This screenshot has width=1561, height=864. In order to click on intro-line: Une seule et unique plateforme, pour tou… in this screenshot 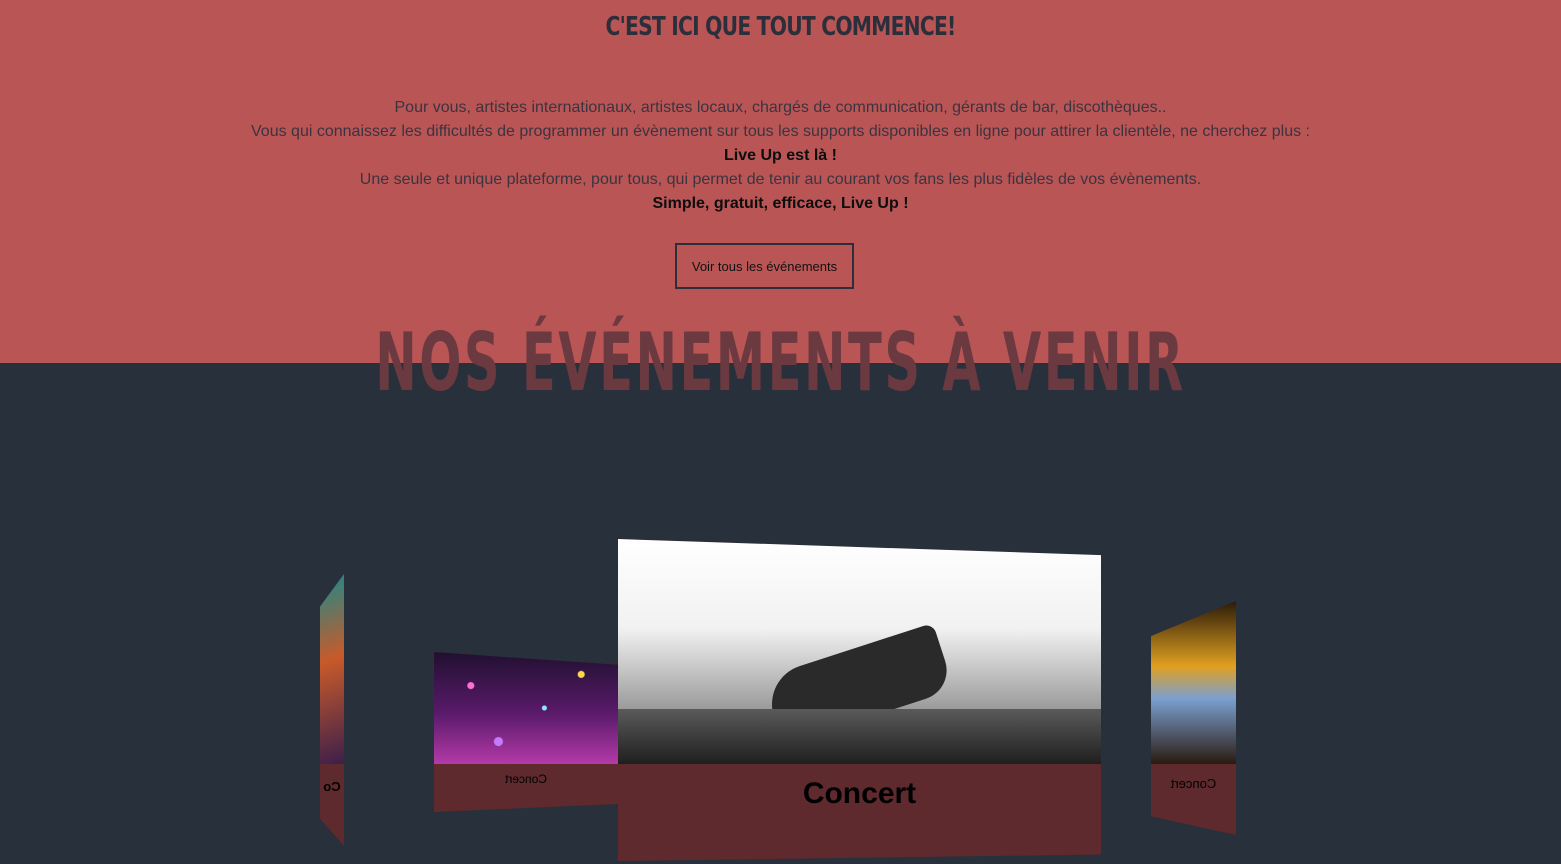, I will do `click(780, 179)`.